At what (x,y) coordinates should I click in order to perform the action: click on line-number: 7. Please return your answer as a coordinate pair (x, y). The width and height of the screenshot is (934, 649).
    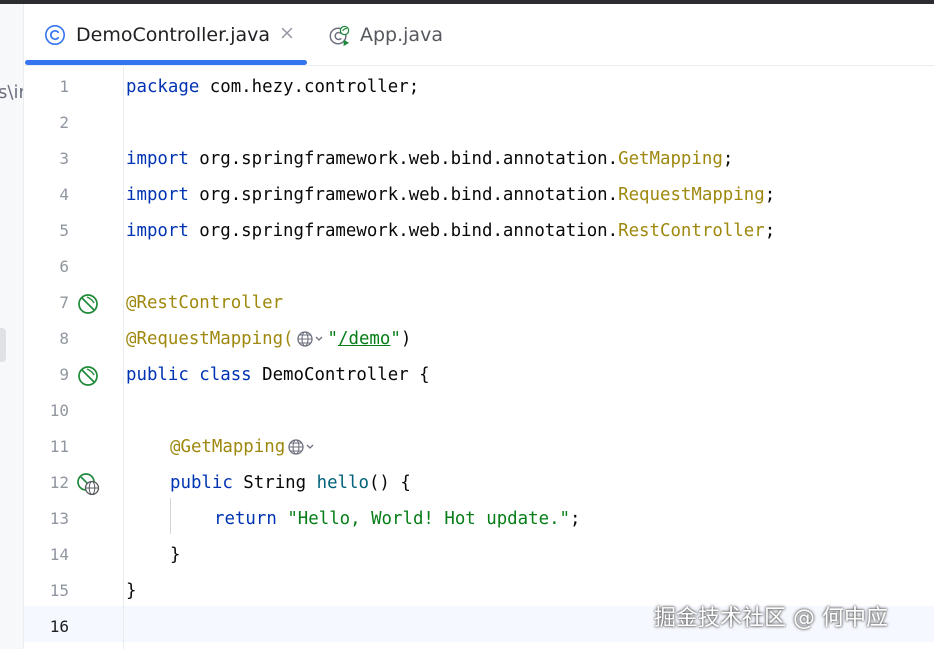
    Looking at the image, I should click on (64, 302).